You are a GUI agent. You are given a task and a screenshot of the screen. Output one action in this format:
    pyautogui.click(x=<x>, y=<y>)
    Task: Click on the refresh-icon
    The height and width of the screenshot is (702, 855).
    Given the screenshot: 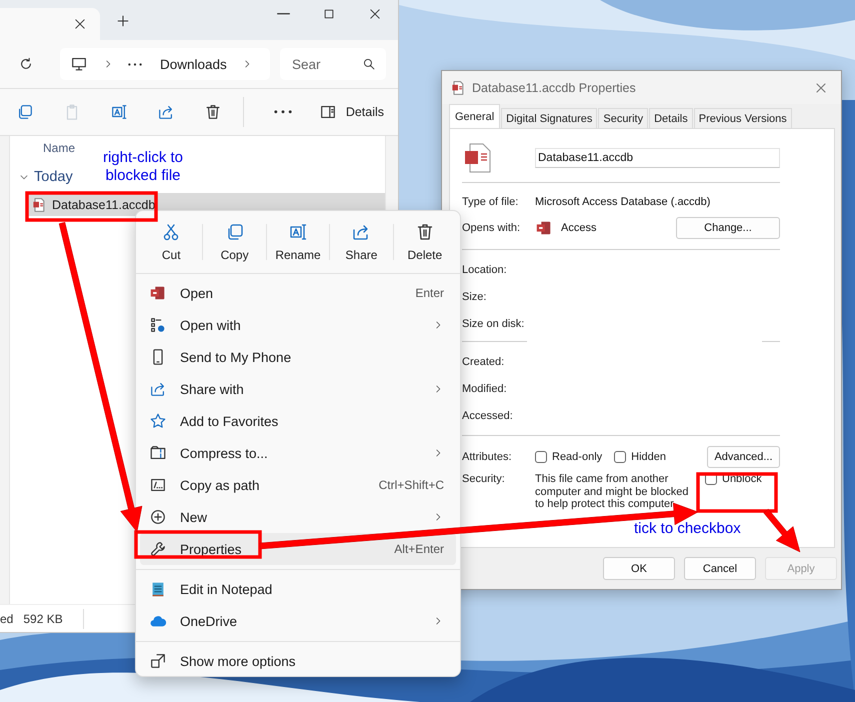 What is the action you would take?
    pyautogui.click(x=26, y=64)
    